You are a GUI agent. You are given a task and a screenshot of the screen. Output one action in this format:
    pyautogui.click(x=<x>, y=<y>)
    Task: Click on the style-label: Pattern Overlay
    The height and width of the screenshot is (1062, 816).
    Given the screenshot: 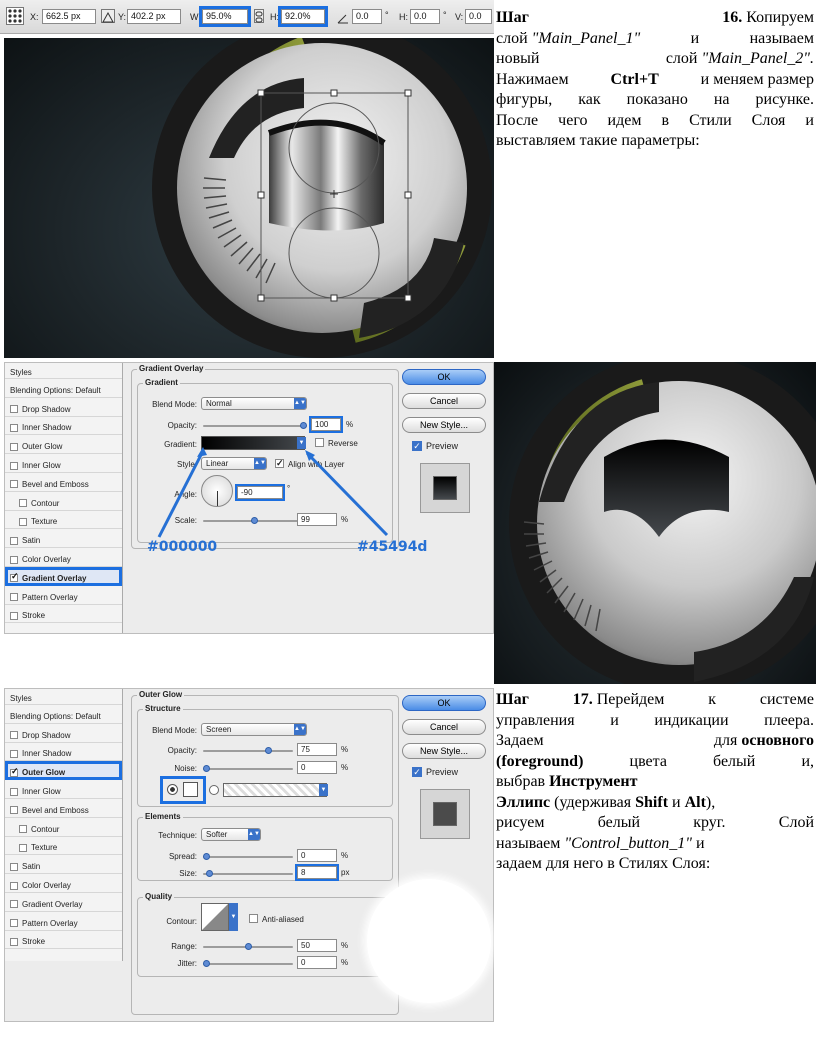 What is the action you would take?
    pyautogui.click(x=50, y=597)
    